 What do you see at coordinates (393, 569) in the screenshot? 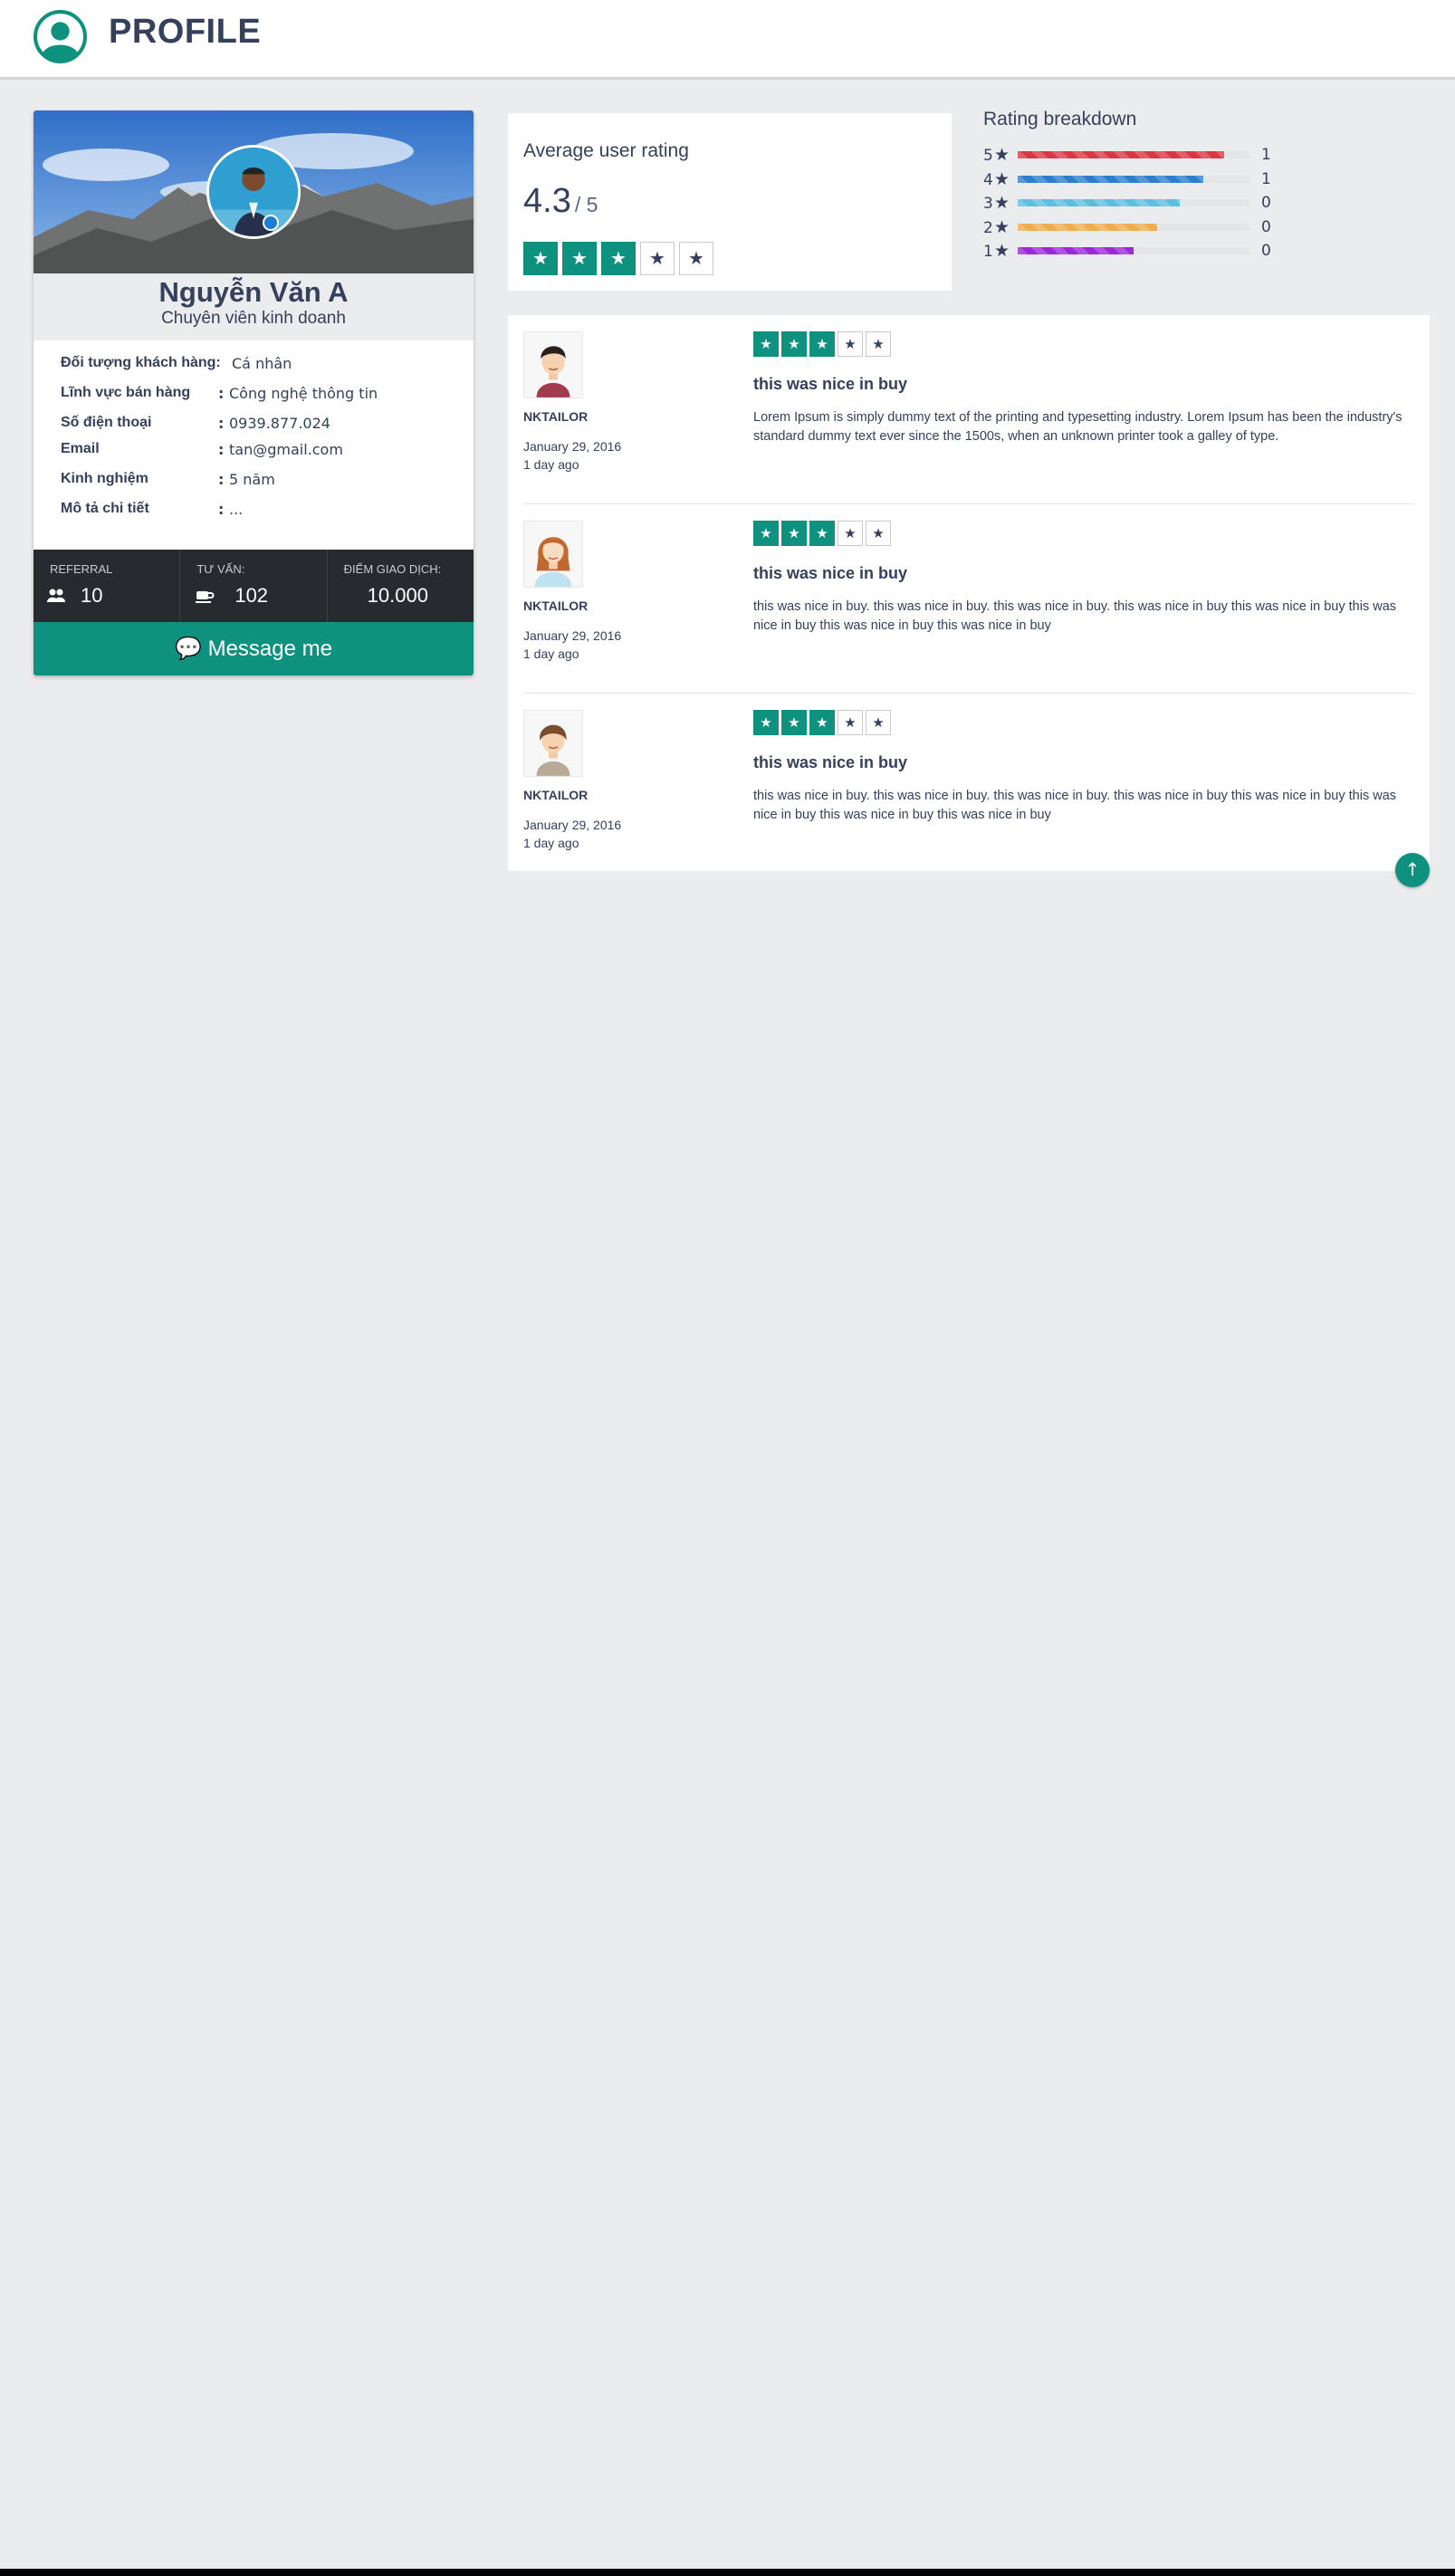
I see `stat-label: ĐIỂM GIAO DỊCH:` at bounding box center [393, 569].